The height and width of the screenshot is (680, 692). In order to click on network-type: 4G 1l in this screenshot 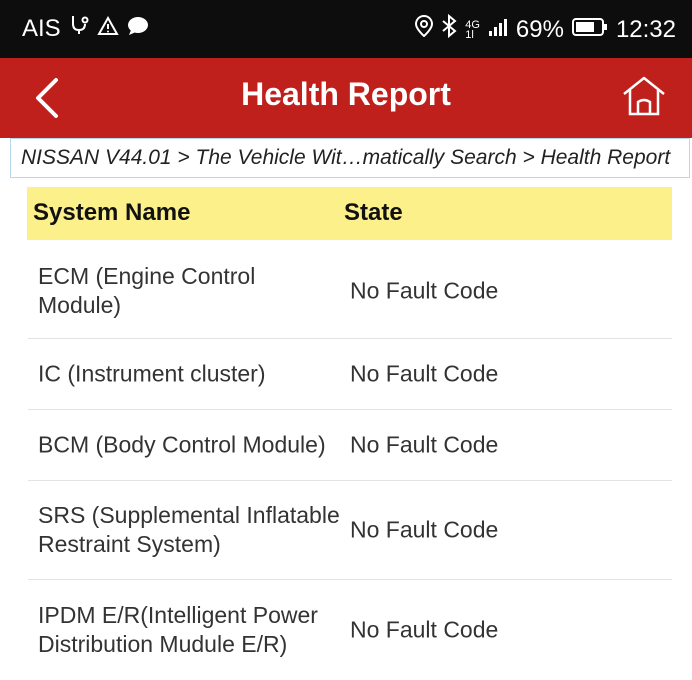, I will do `click(472, 29)`.